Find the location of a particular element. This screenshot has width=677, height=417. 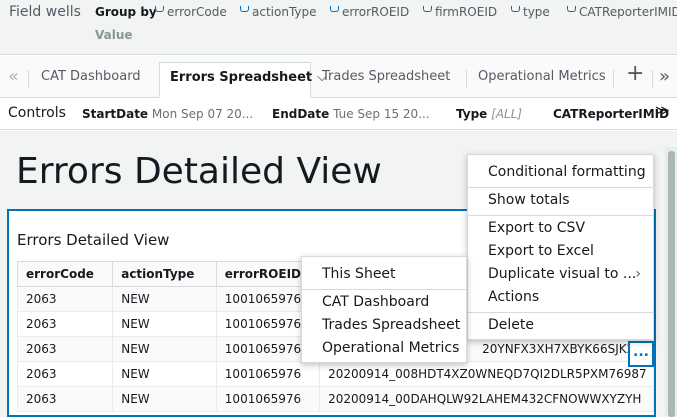

chevron-right-icon: › is located at coordinates (638, 274).